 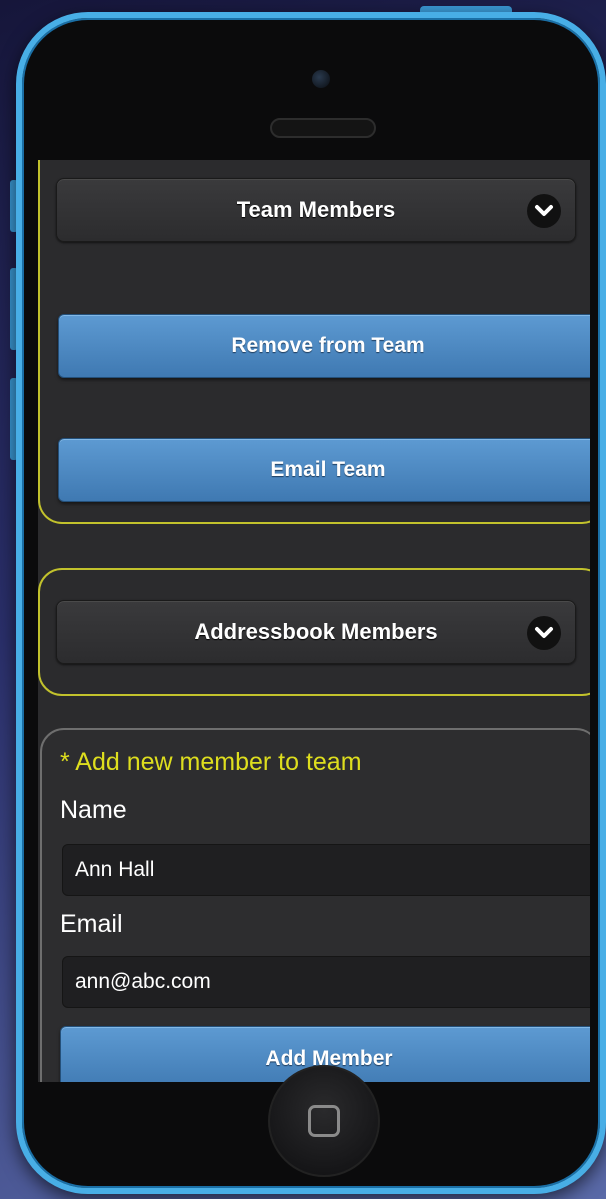 I want to click on earpiece-speaker, so click(x=323, y=128).